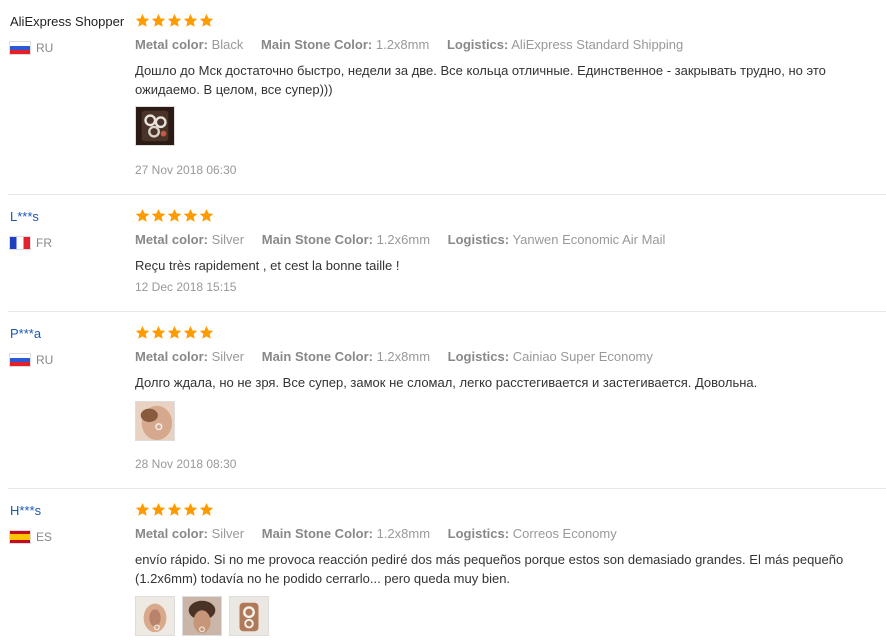  I want to click on logistics-value: AliExpress Standard Shipping, so click(597, 44).